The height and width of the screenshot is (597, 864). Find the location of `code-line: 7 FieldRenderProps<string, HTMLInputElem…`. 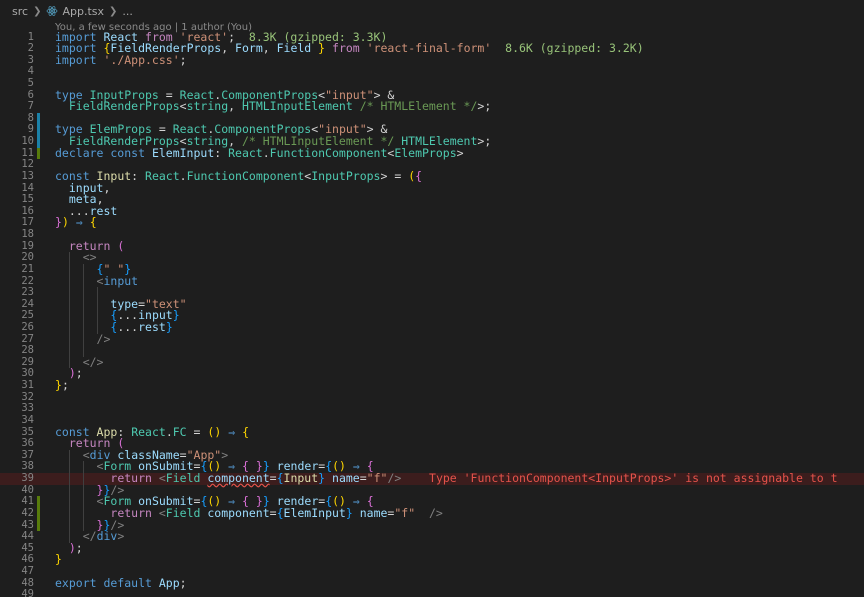

code-line: 7 FieldRenderProps<string, HTMLInputElem… is located at coordinates (432, 106).